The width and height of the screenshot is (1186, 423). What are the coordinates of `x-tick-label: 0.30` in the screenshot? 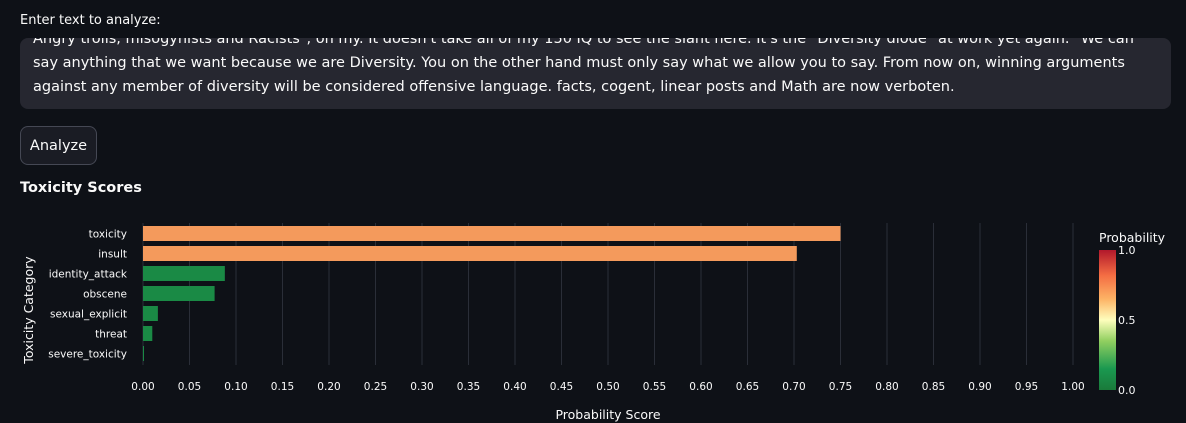 It's located at (421, 387).